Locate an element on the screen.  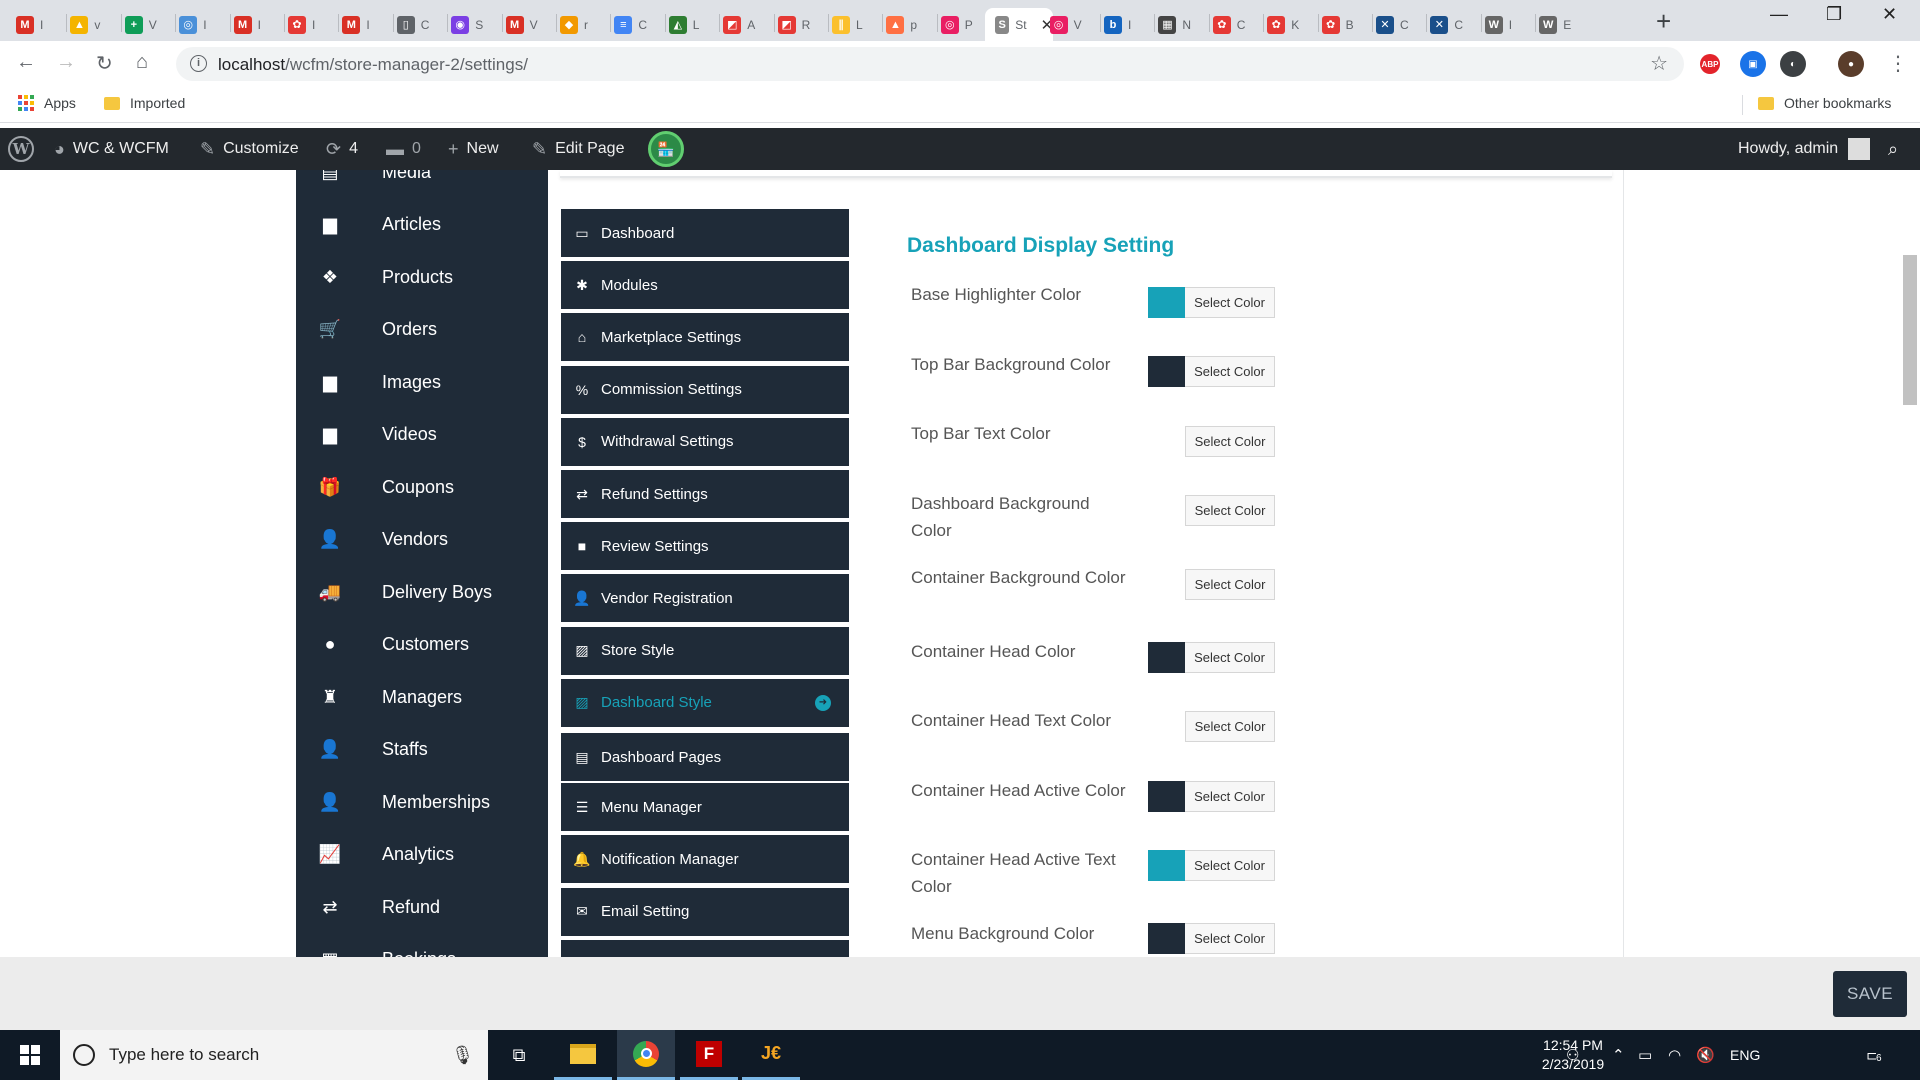
browser-tab: ∥ L is located at coordinates (847, 24).